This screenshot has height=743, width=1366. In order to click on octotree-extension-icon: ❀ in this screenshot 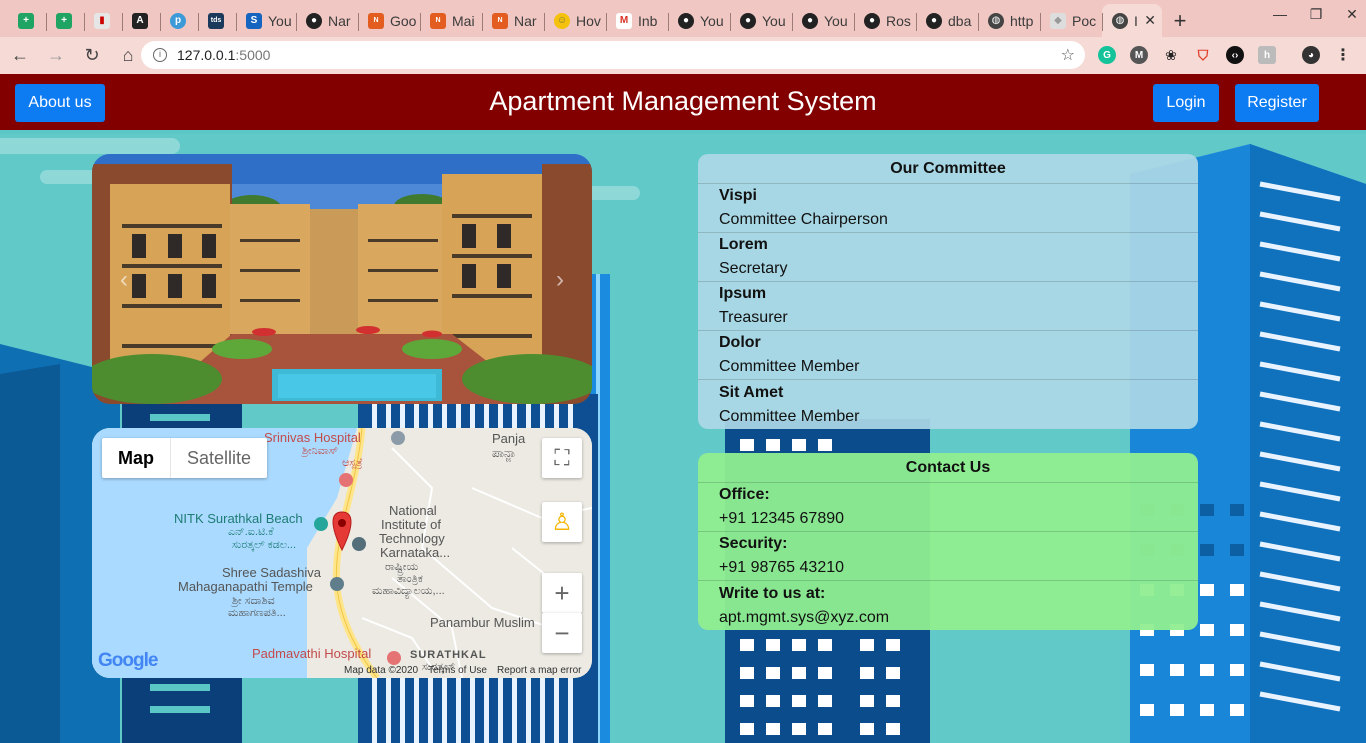, I will do `click(1171, 55)`.